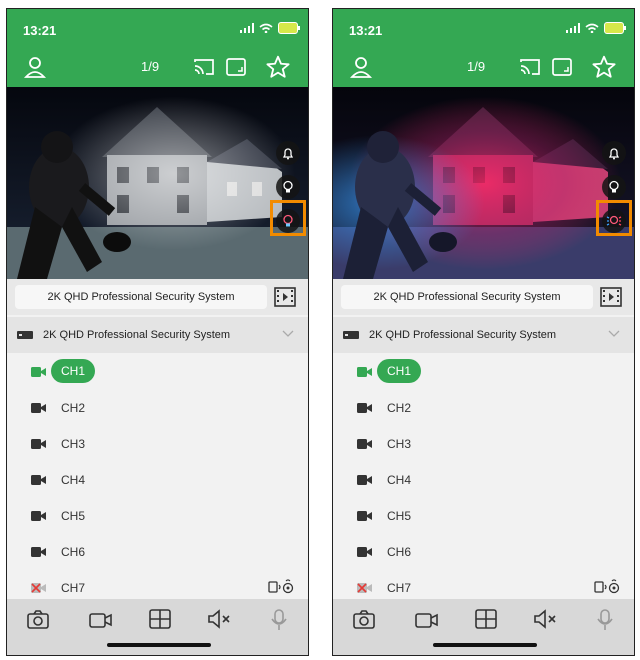  What do you see at coordinates (592, 28) in the screenshot?
I see `wifi-icon` at bounding box center [592, 28].